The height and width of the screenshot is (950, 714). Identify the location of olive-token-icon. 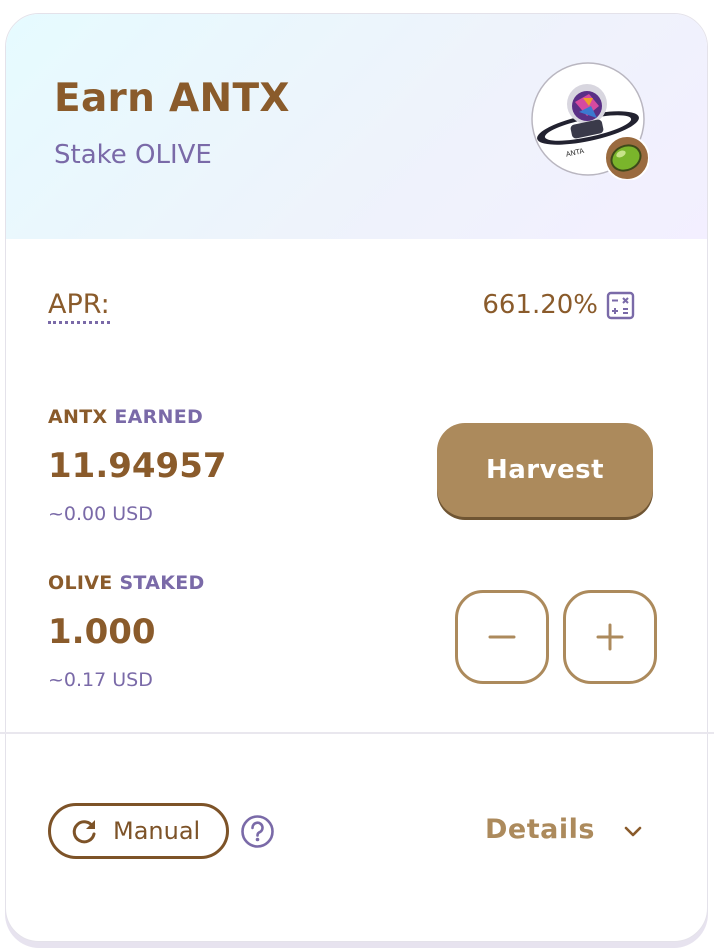
(627, 158).